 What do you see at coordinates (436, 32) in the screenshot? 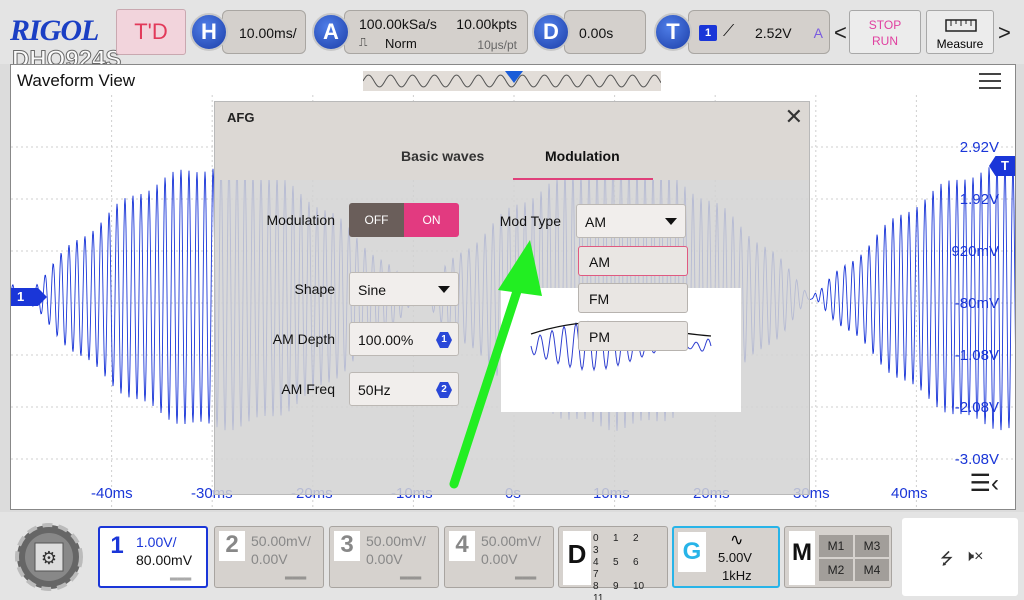
I see `acquire-pill: 100.00kSa/s 10.00kpts ⎍ Norm 10μs/pt` at bounding box center [436, 32].